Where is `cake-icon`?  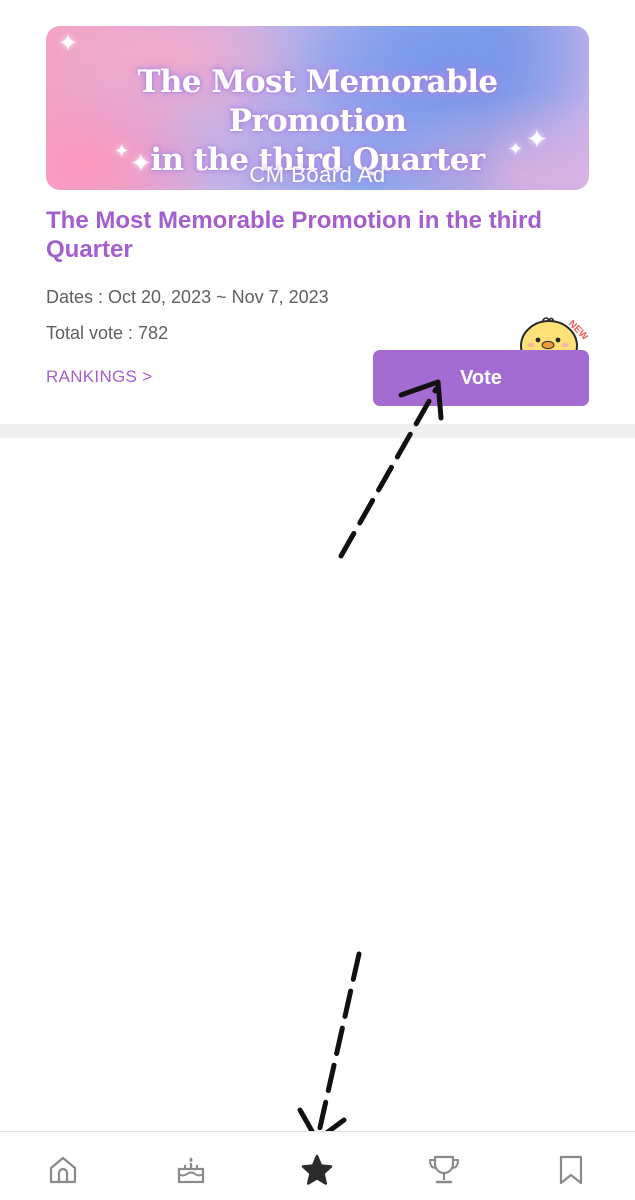
cake-icon is located at coordinates (191, 1170).